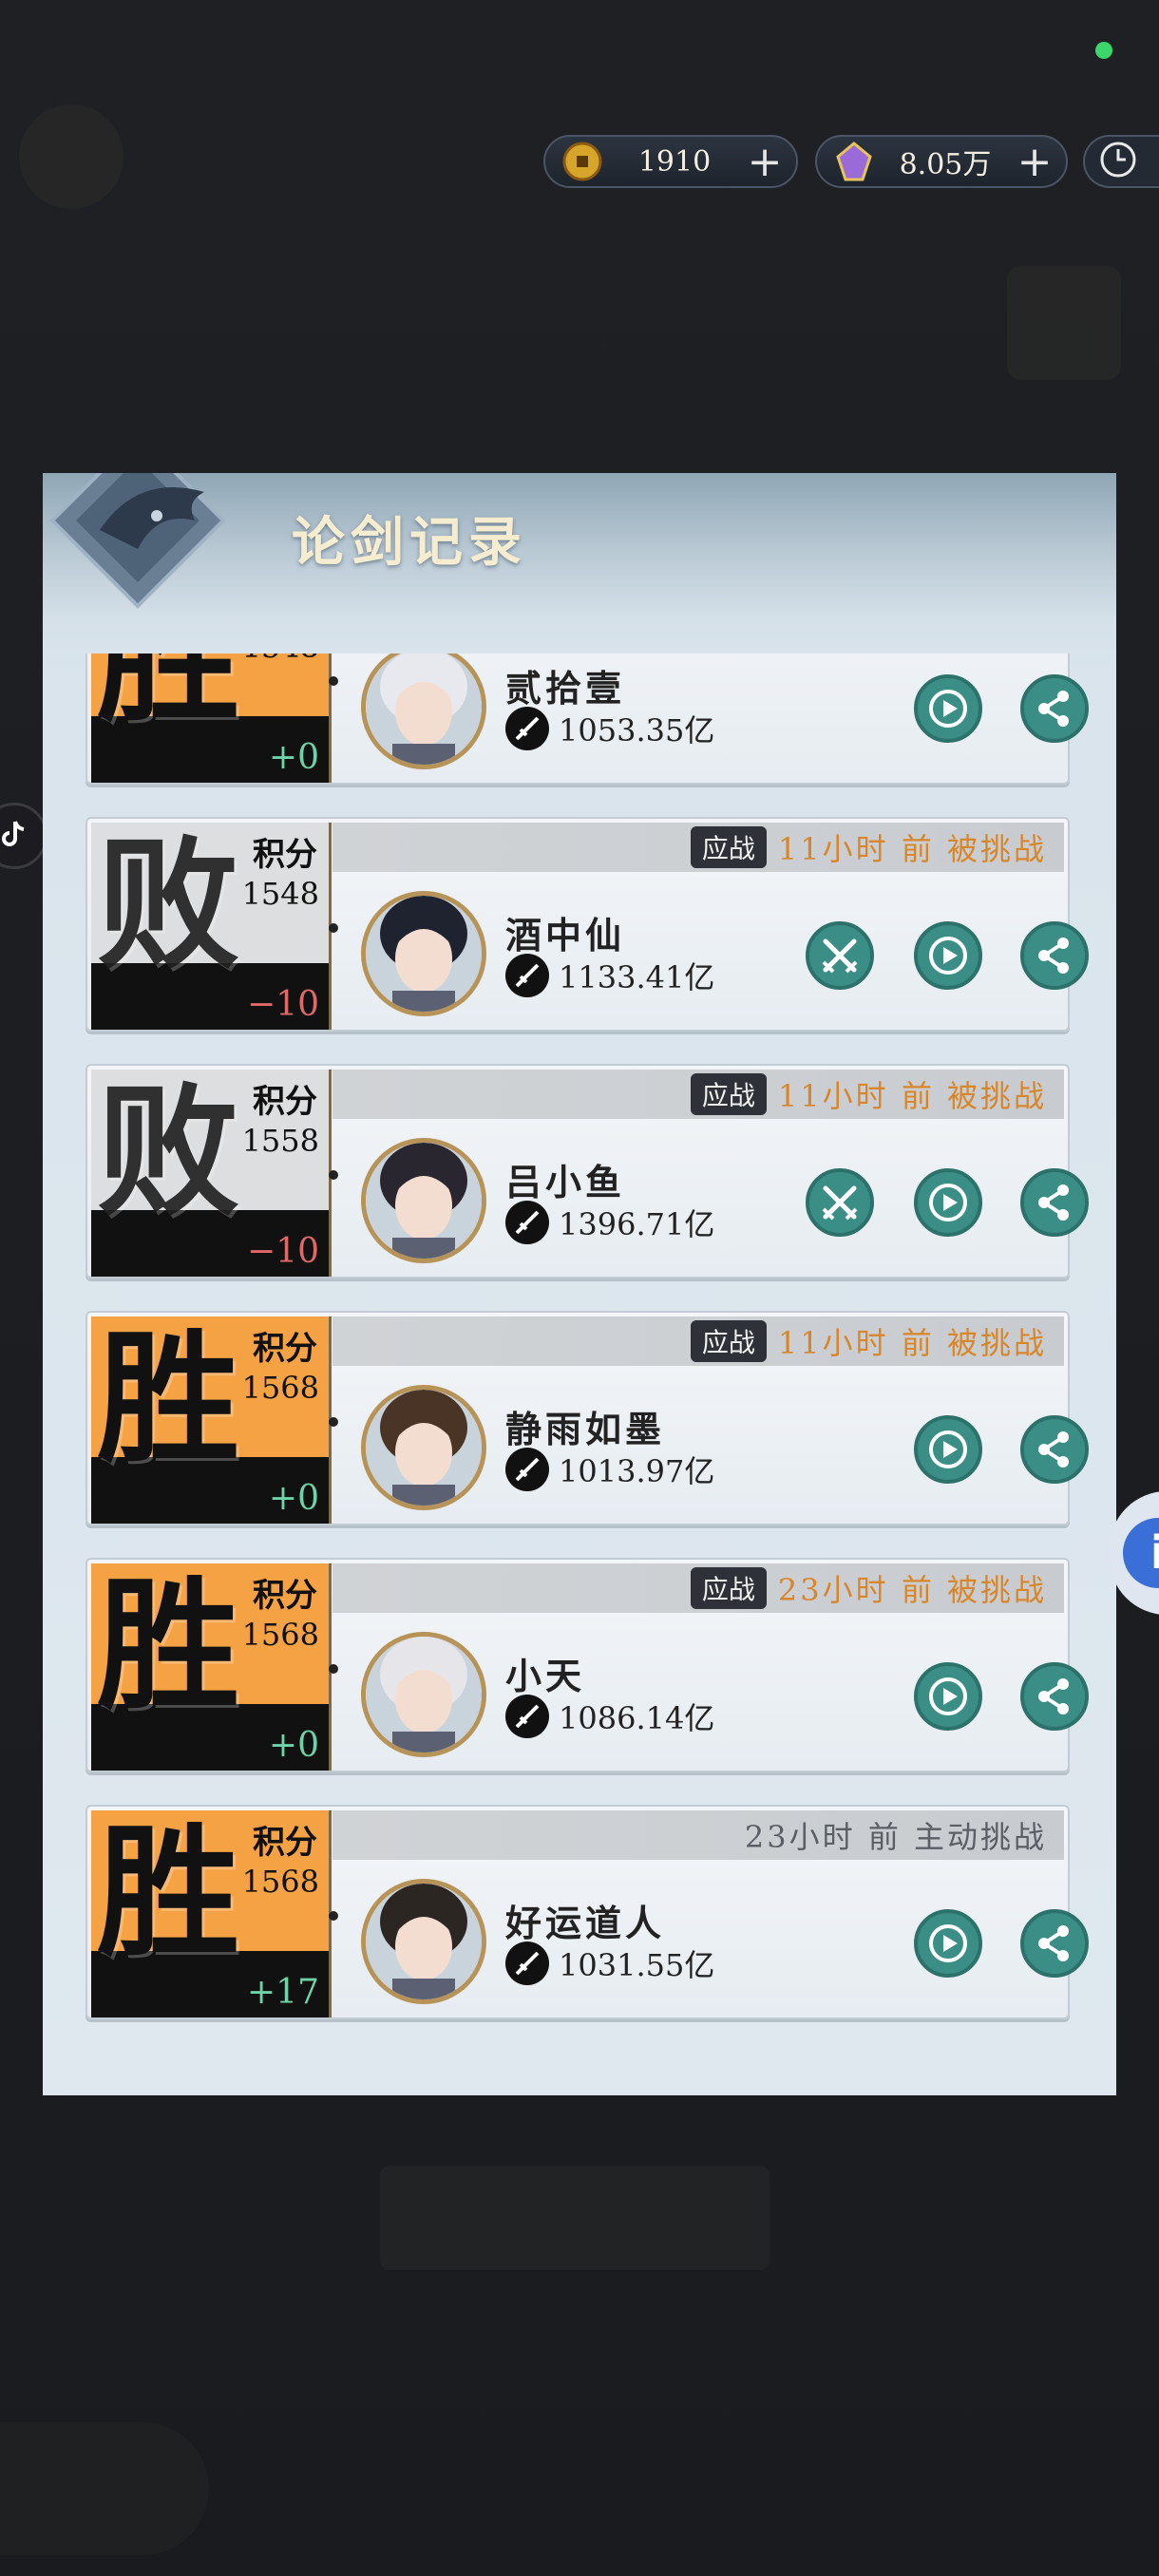  What do you see at coordinates (168, 1153) in the screenshot?
I see `result-text: 败` at bounding box center [168, 1153].